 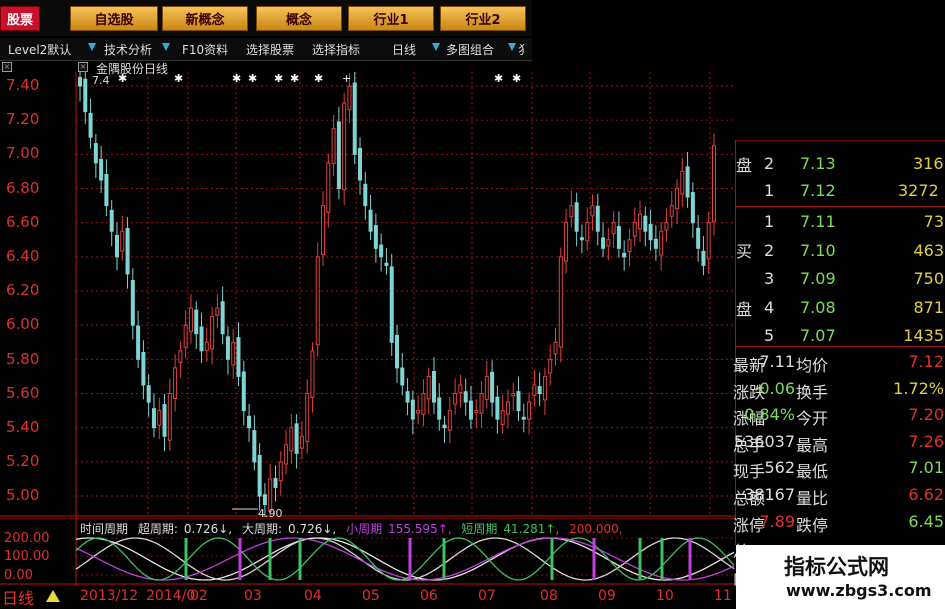 What do you see at coordinates (524, 49) in the screenshot?
I see `toolbar-overflow-item: 犭` at bounding box center [524, 49].